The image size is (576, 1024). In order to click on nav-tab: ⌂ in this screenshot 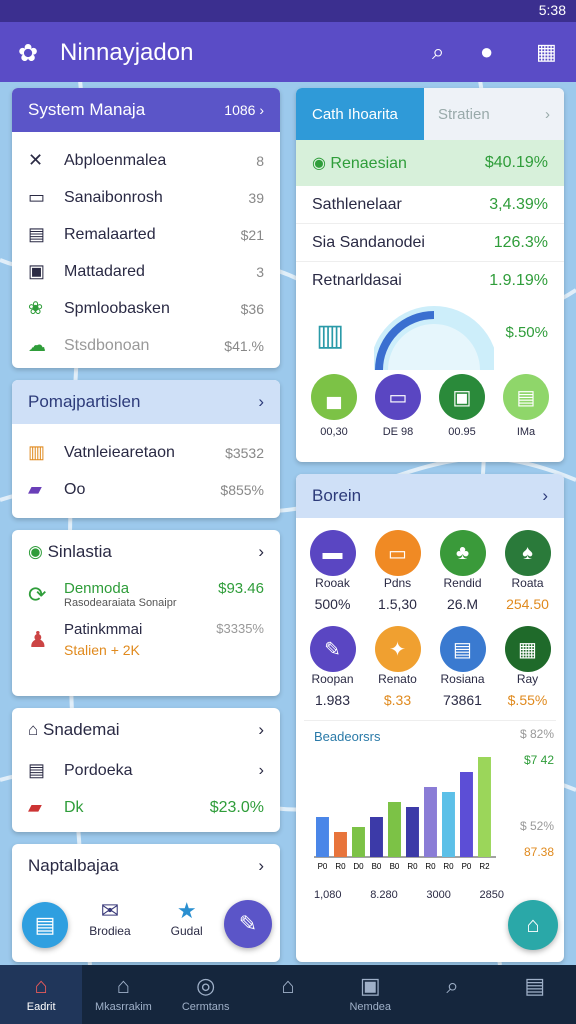, I will do `click(288, 994)`.